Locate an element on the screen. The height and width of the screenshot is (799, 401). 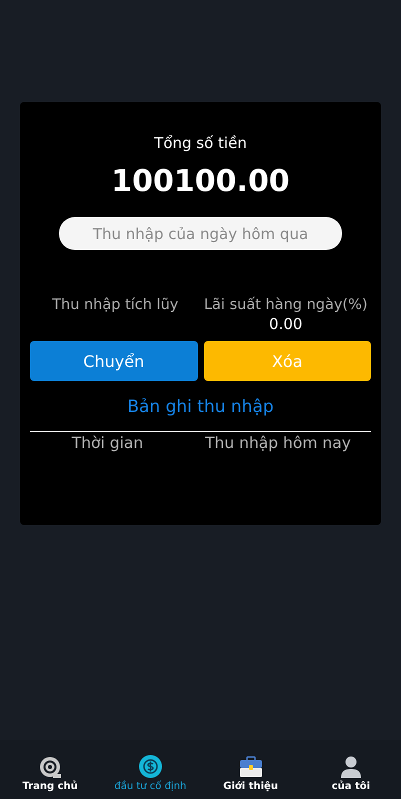
user-icon is located at coordinates (350, 767).